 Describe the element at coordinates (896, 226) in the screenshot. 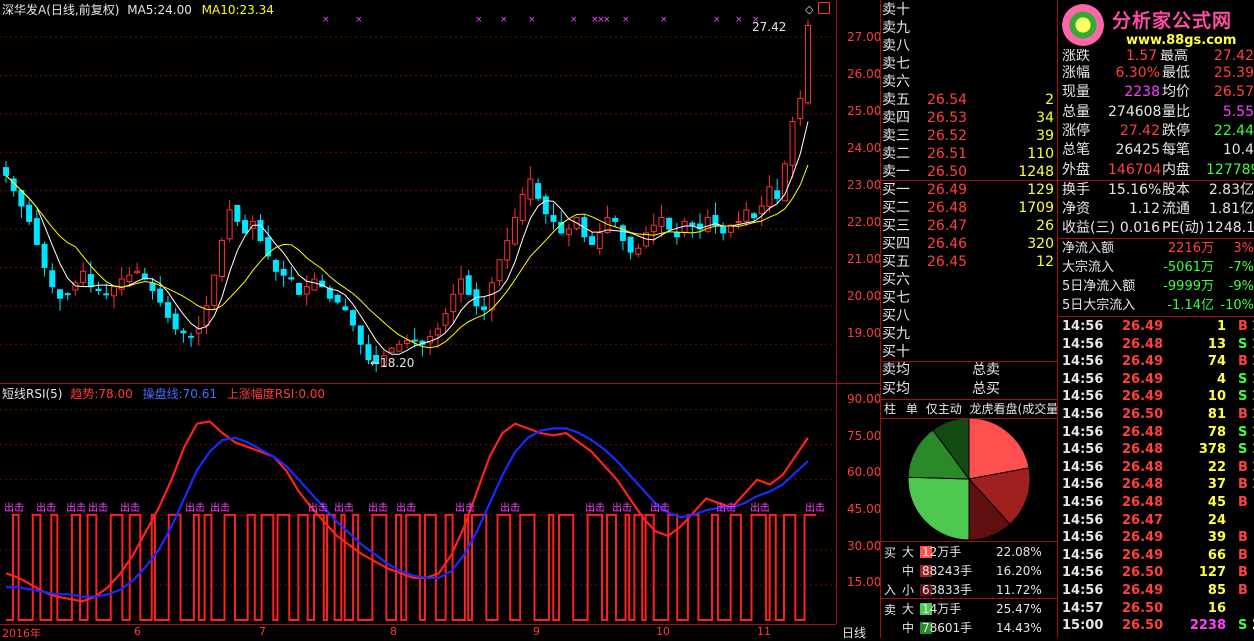

I see `buy-level-label: 买三` at that location.